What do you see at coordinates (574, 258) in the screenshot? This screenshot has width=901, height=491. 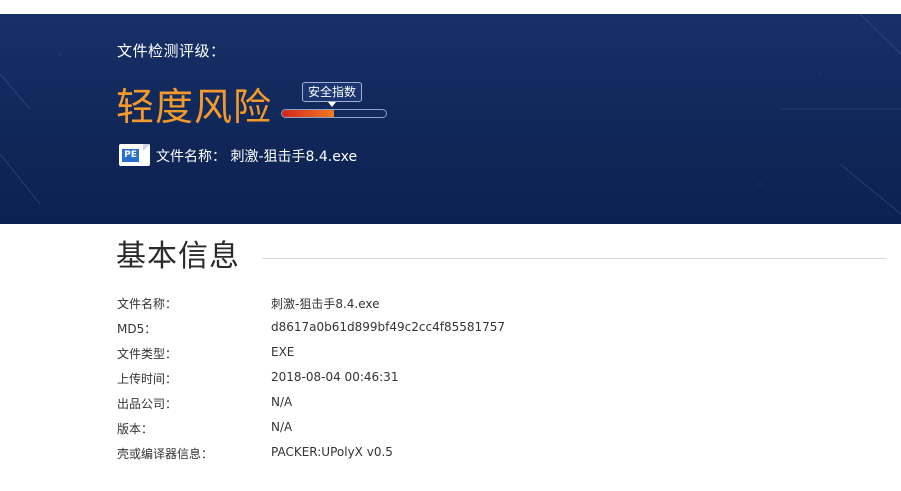 I see `section-divider` at bounding box center [574, 258].